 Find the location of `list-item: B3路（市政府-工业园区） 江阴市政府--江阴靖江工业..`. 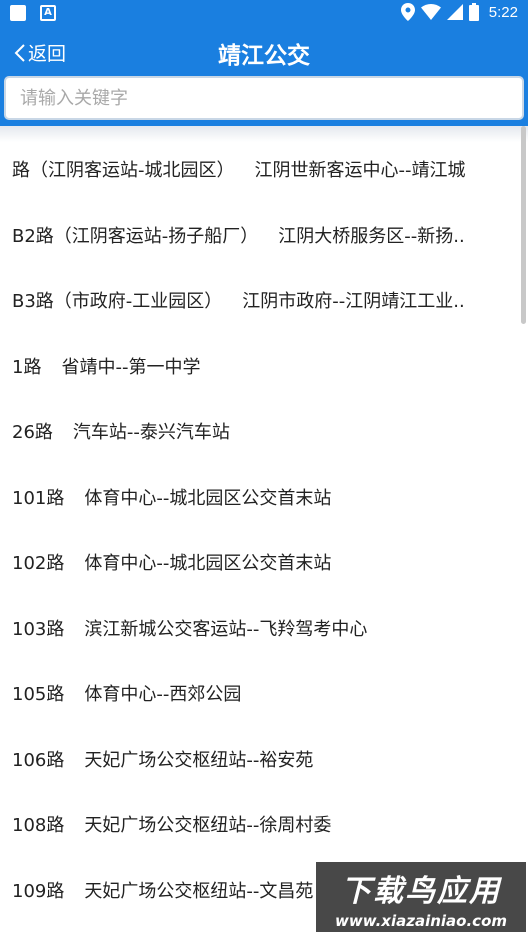

list-item: B3路（市政府-工业园区） 江阴市政府--江阴靖江工业.. is located at coordinates (264, 300).